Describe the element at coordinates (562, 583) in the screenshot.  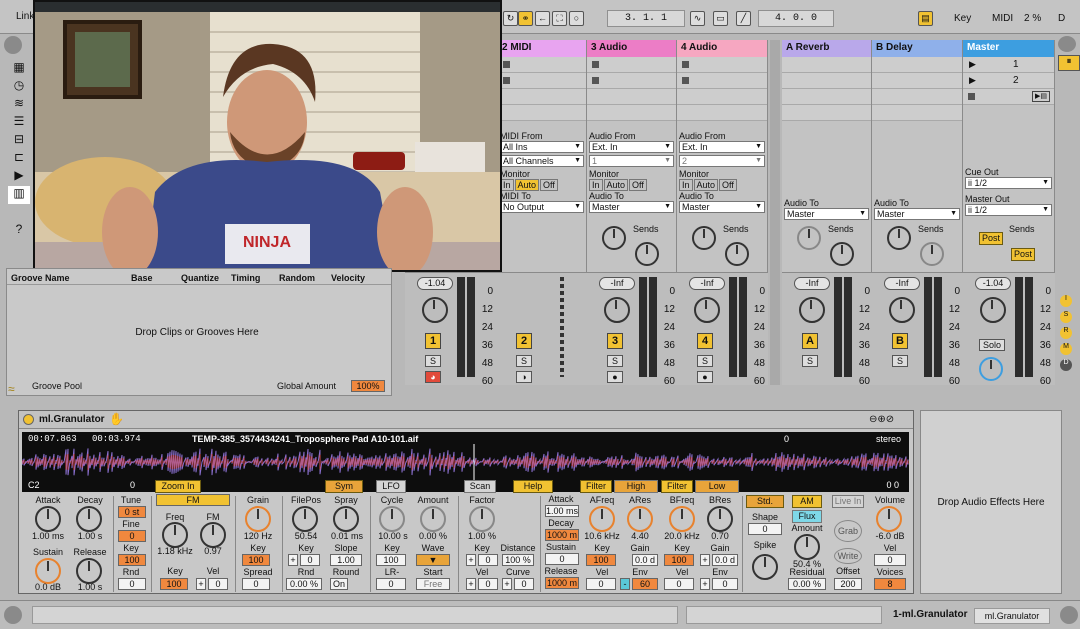
I see `filter-release-value: 1000 m` at that location.